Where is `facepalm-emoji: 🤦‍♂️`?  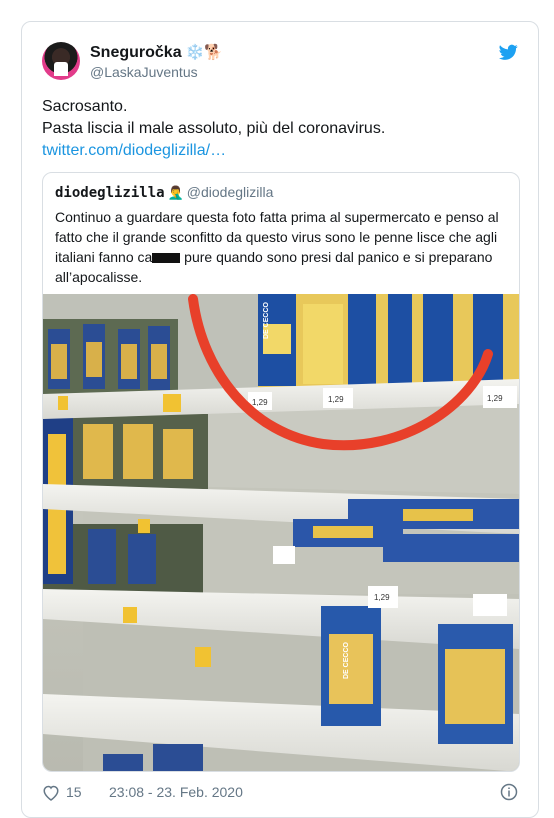 facepalm-emoji: 🤦‍♂️ is located at coordinates (175, 192).